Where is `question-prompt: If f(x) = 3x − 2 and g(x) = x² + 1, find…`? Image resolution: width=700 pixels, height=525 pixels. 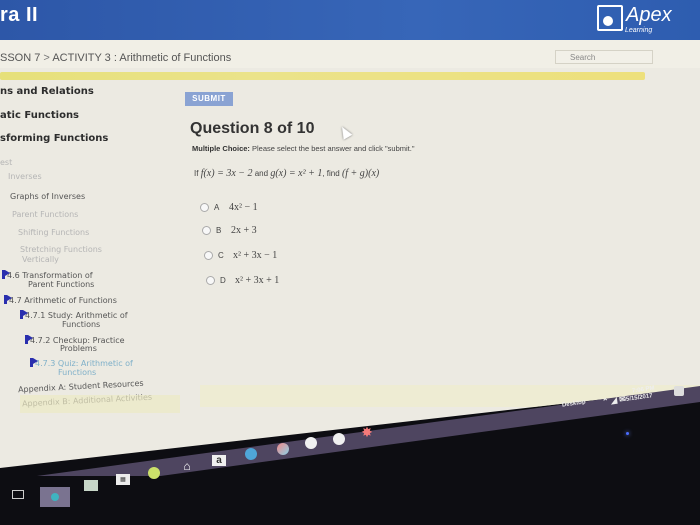
question-prompt: If f(x) = 3x − 2 and g(x) = x² + 1, find… is located at coordinates (286, 173).